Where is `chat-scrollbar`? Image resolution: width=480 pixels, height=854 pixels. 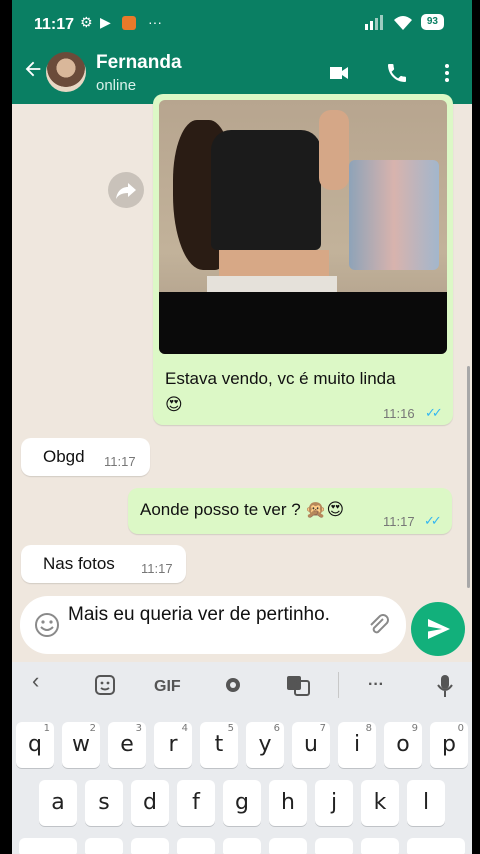 chat-scrollbar is located at coordinates (468, 477).